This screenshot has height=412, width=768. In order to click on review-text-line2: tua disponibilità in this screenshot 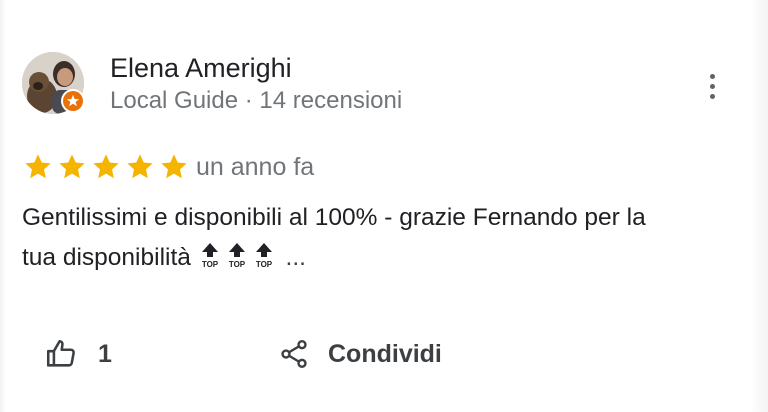, I will do `click(106, 257)`.